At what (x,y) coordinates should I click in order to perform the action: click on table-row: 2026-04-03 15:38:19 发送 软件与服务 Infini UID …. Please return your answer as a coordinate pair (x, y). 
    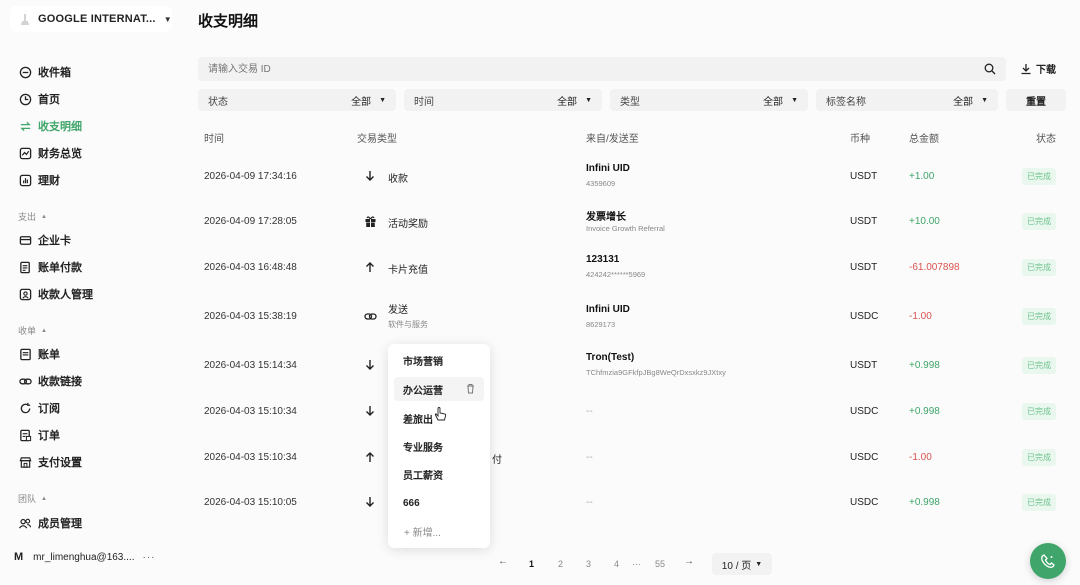
    Looking at the image, I should click on (633, 322).